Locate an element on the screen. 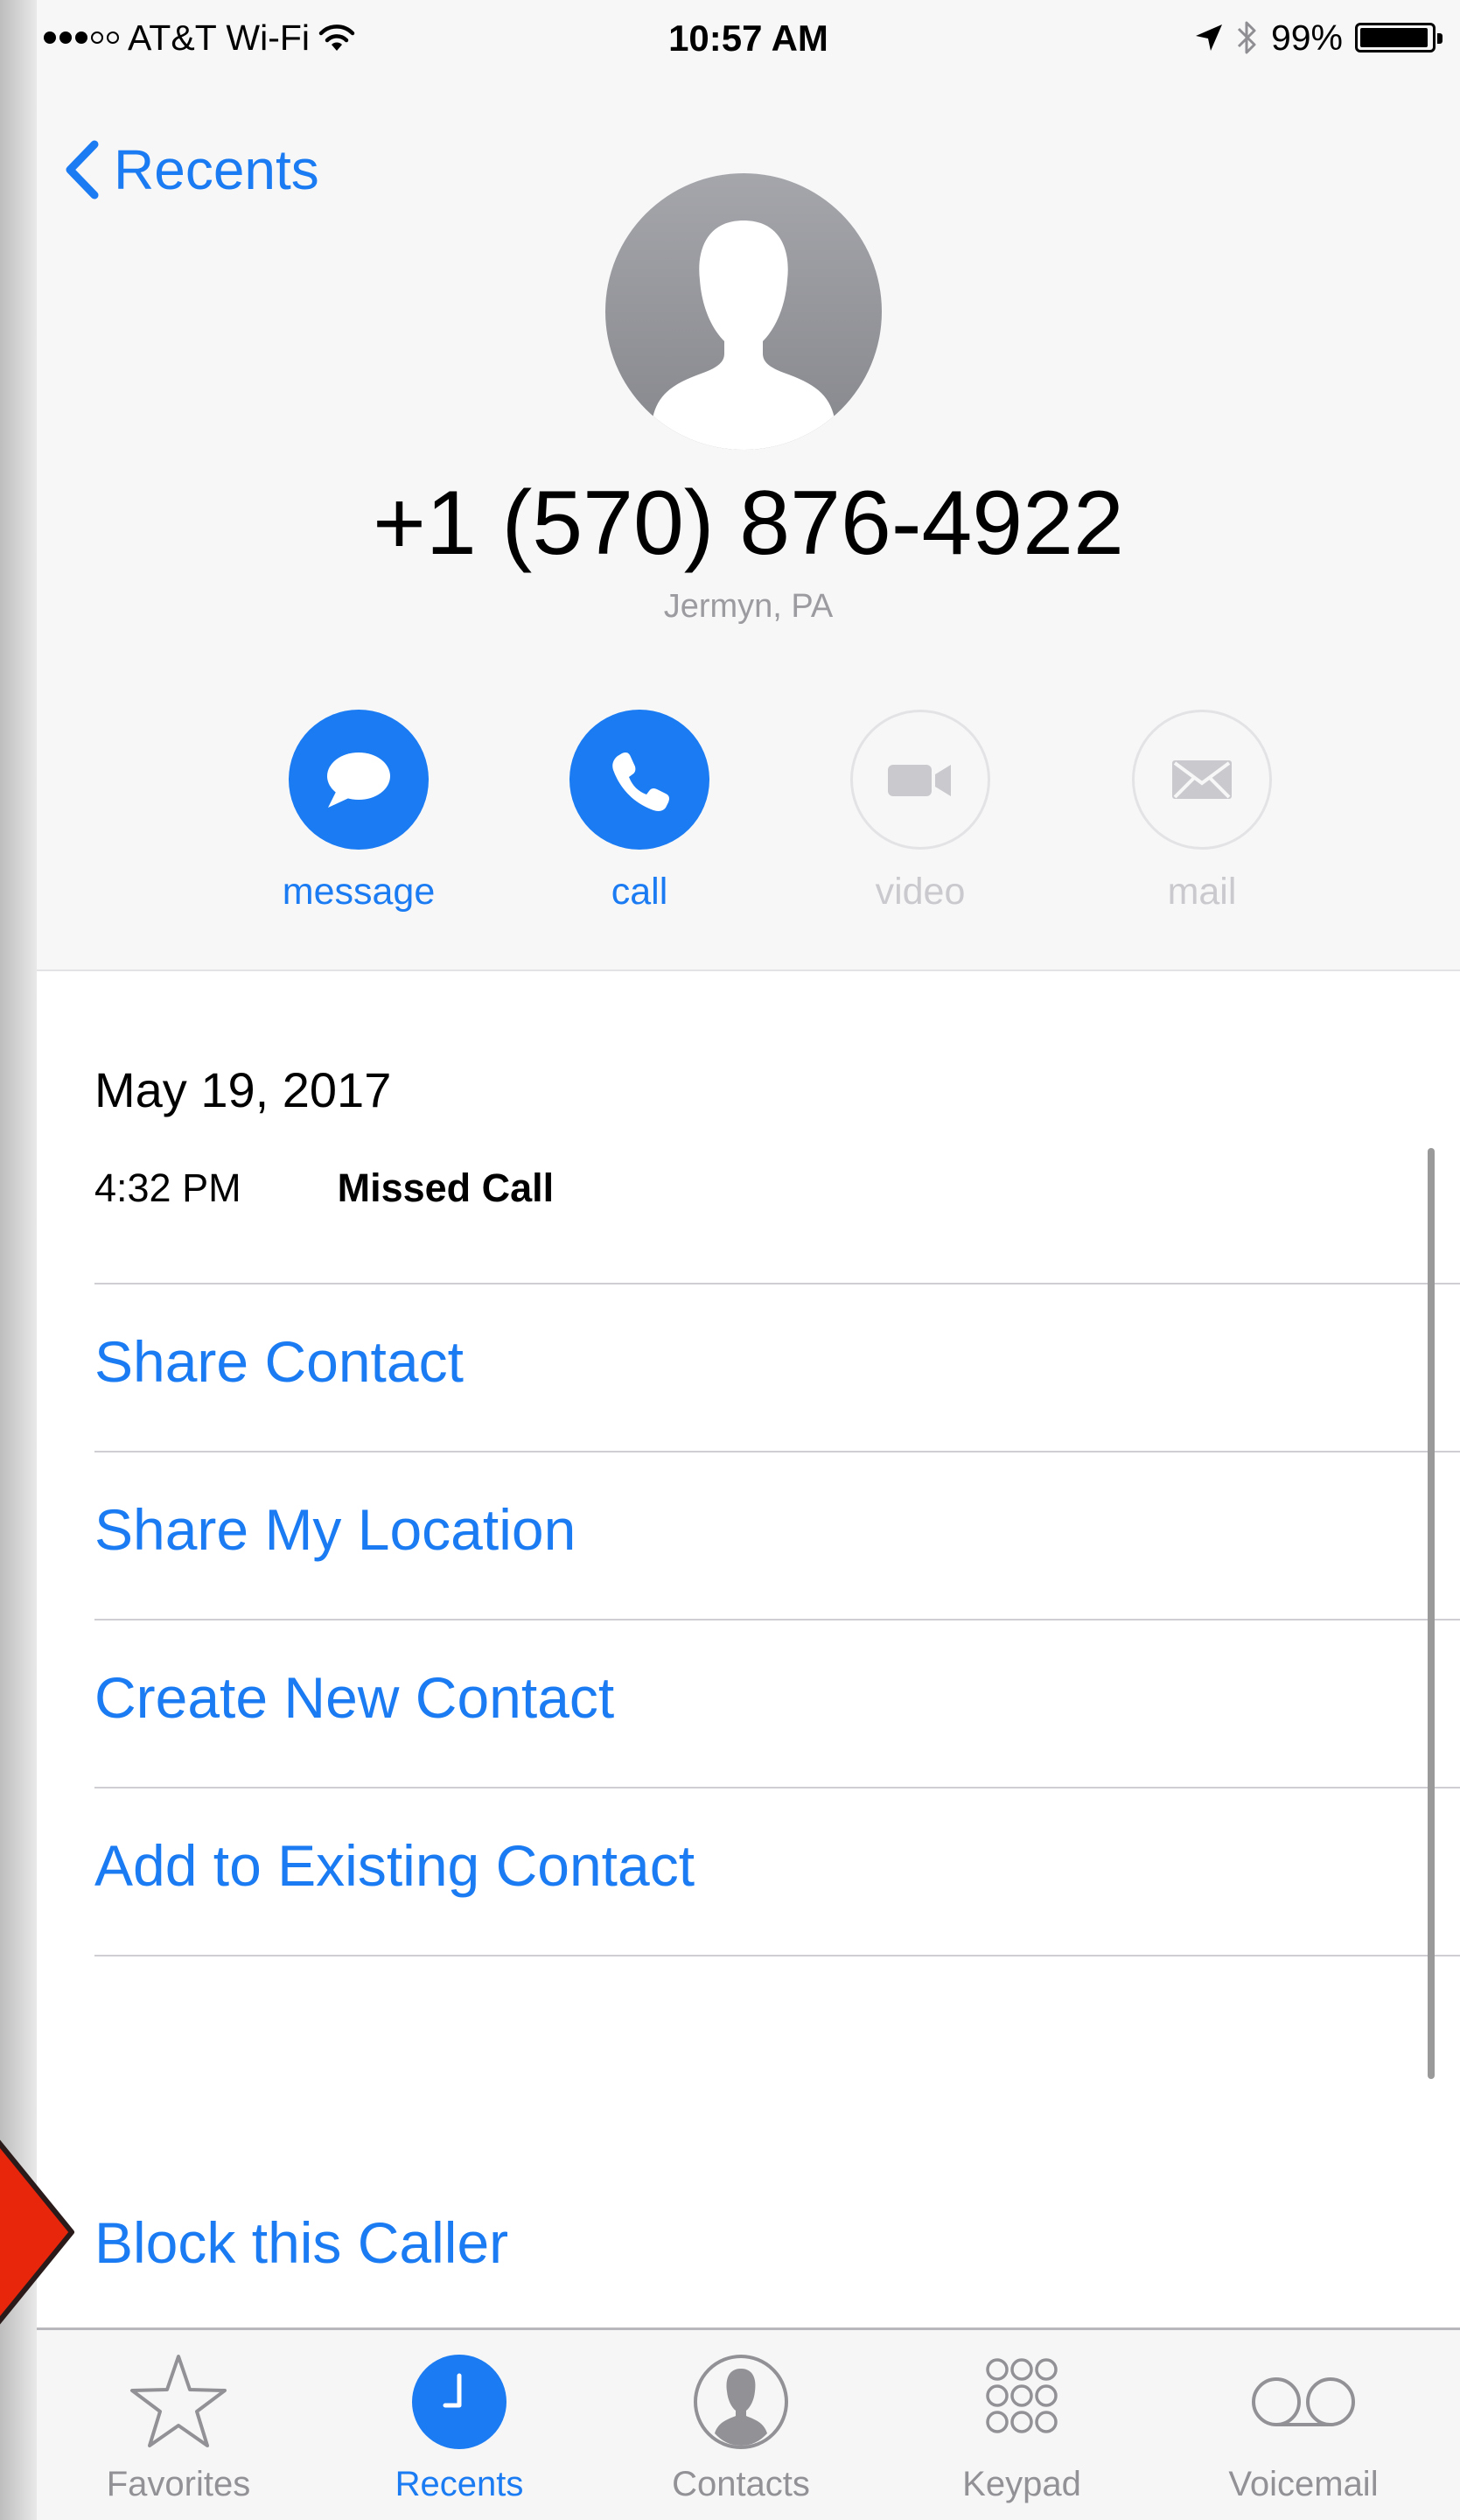  back-button: Recents is located at coordinates (191, 170).